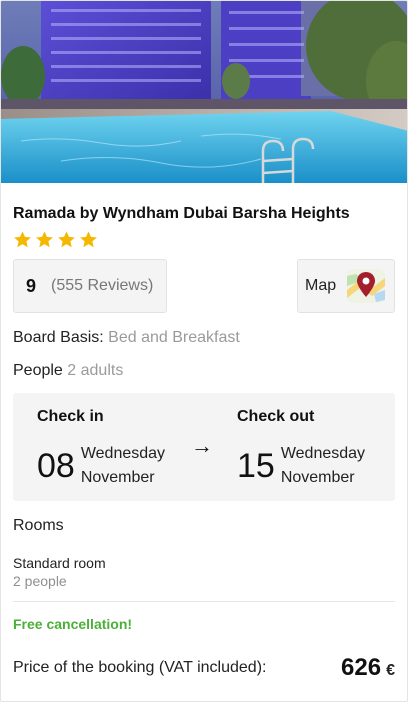  What do you see at coordinates (38, 525) in the screenshot?
I see `rooms-title: Rooms` at bounding box center [38, 525].